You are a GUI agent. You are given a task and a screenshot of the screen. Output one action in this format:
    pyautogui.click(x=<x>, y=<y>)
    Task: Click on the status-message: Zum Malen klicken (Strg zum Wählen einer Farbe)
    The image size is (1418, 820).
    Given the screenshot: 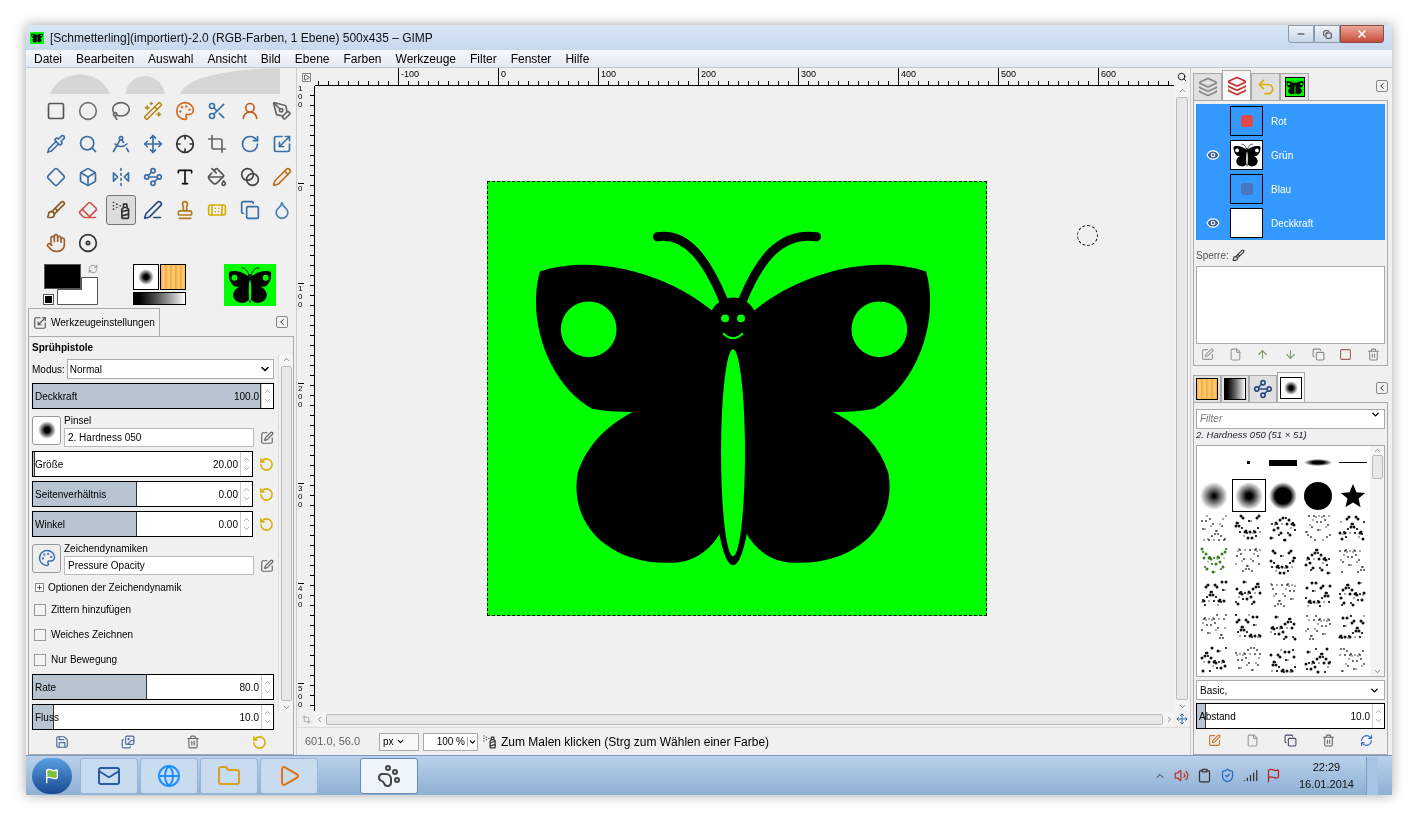 What is the action you would take?
    pyautogui.click(x=635, y=742)
    